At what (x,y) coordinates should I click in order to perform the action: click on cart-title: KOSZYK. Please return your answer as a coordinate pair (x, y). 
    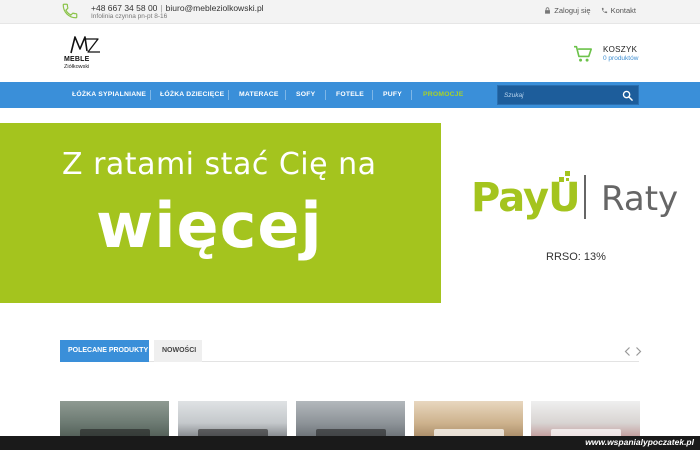
    Looking at the image, I should click on (620, 49).